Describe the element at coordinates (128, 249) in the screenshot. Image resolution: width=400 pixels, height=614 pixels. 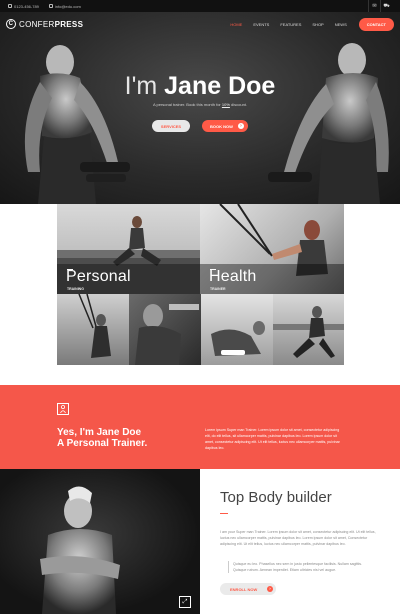
I see `gallery-tile-personal: Personal TRAINING` at that location.